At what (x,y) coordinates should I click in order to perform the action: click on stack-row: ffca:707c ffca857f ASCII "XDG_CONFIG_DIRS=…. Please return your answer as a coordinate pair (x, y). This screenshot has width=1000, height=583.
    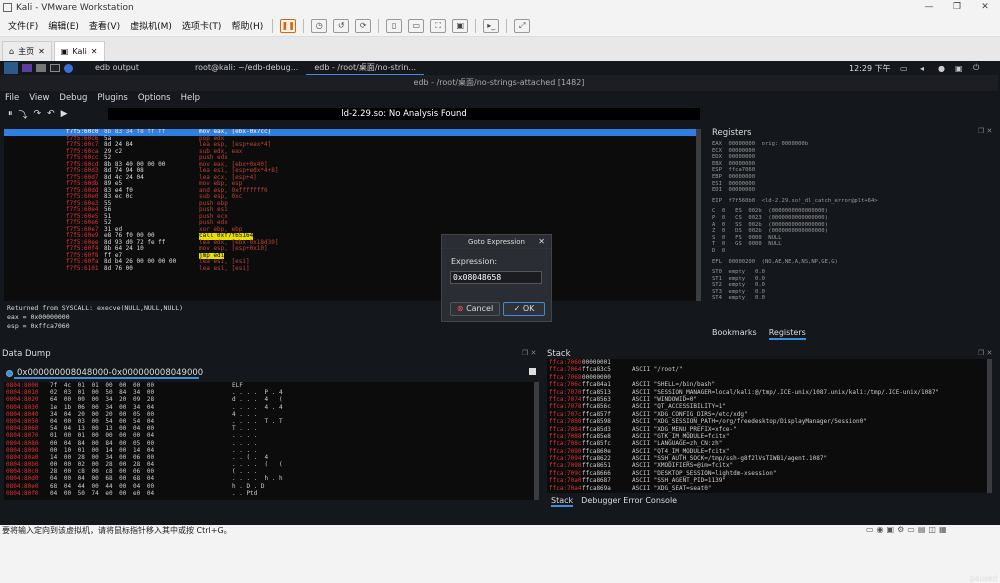
    Looking at the image, I should click on (767, 414).